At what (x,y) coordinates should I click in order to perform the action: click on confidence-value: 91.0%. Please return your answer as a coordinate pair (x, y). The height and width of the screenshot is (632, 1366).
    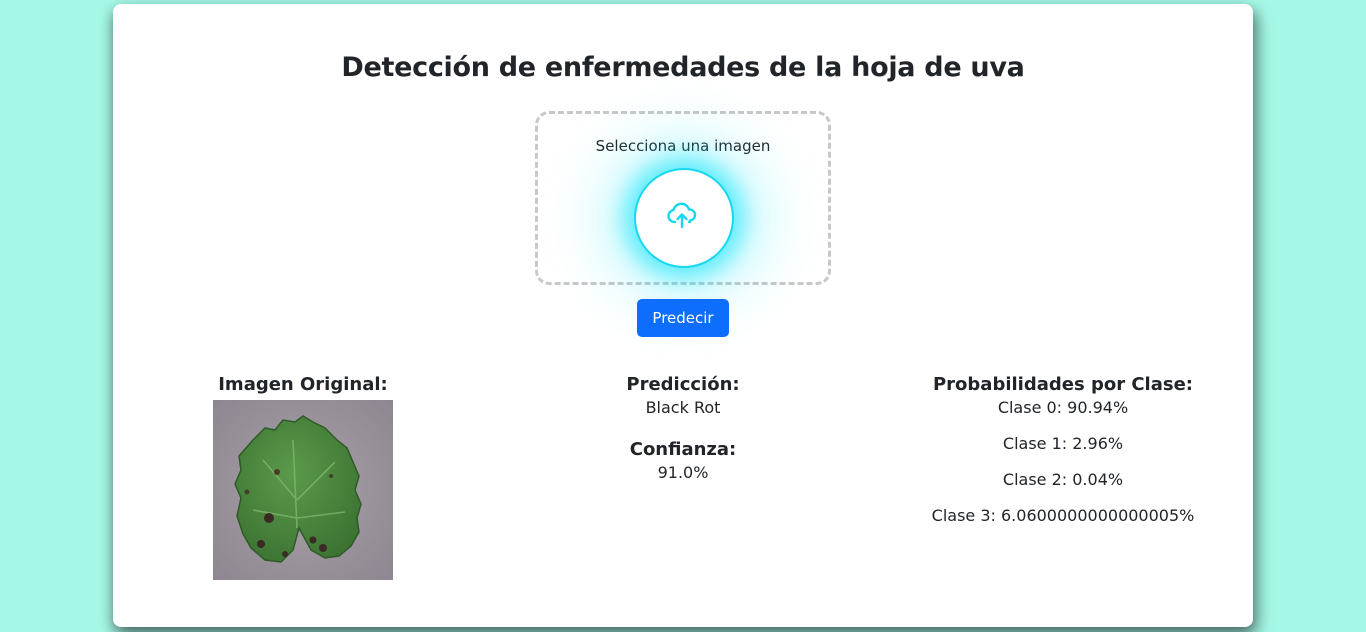
    Looking at the image, I should click on (683, 472).